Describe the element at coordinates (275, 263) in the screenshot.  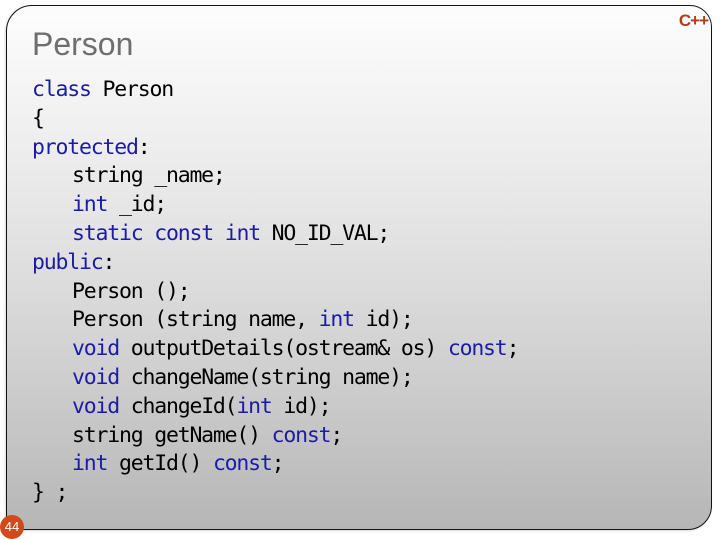
I see `code-line: public:` at that location.